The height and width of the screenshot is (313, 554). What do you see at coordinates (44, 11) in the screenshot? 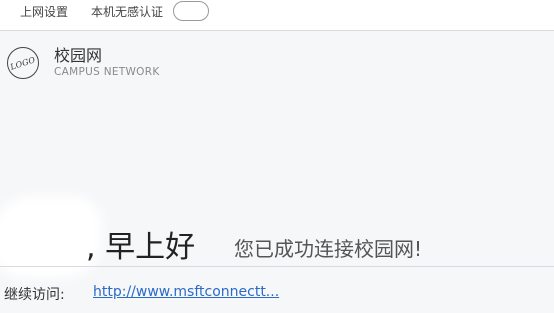
I see `network-settings-link: 上网设置` at bounding box center [44, 11].